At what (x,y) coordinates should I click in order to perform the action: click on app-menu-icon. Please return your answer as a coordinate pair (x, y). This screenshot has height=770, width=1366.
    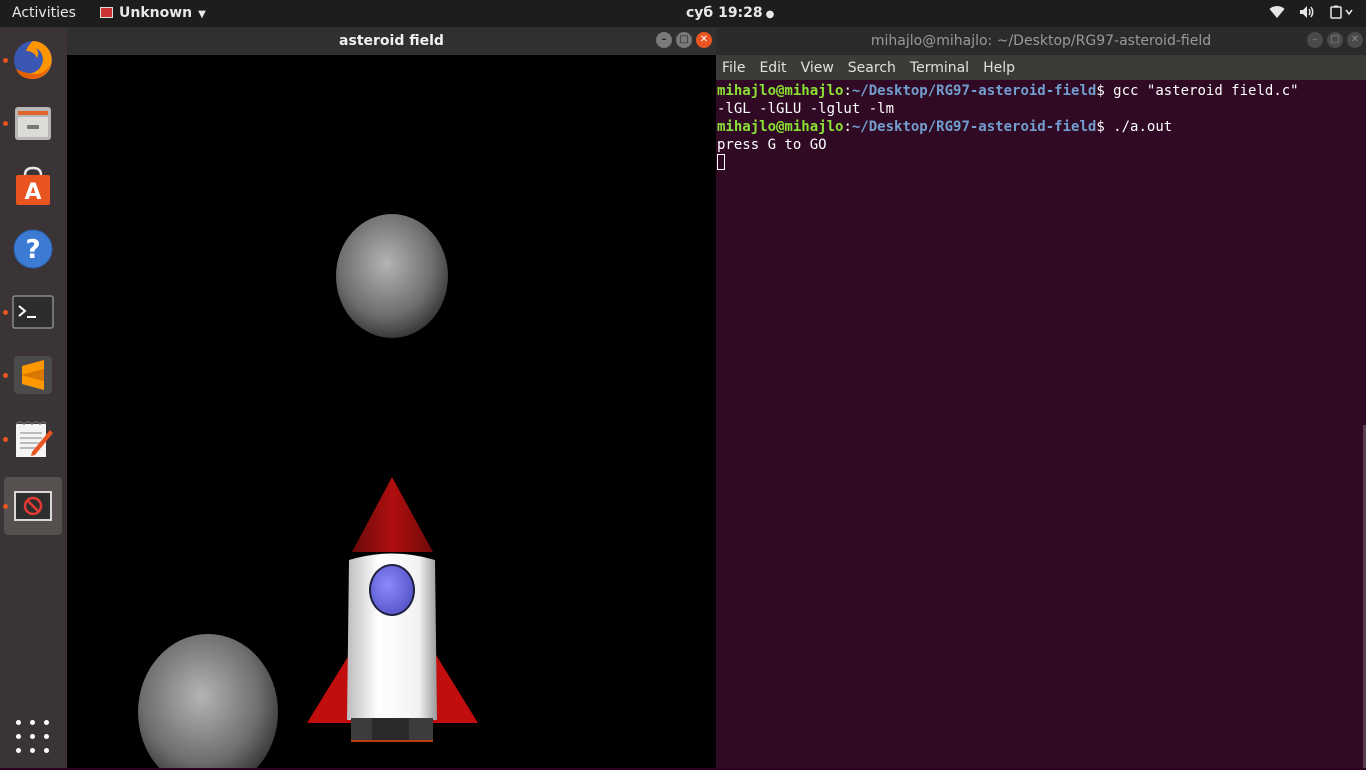
    Looking at the image, I should click on (106, 12).